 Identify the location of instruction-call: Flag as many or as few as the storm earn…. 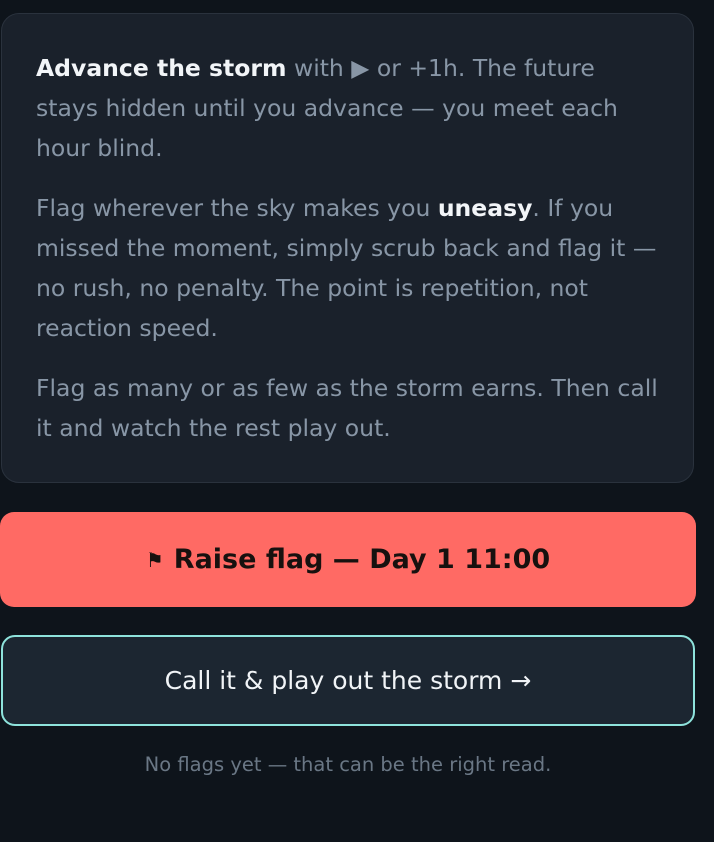
(347, 408).